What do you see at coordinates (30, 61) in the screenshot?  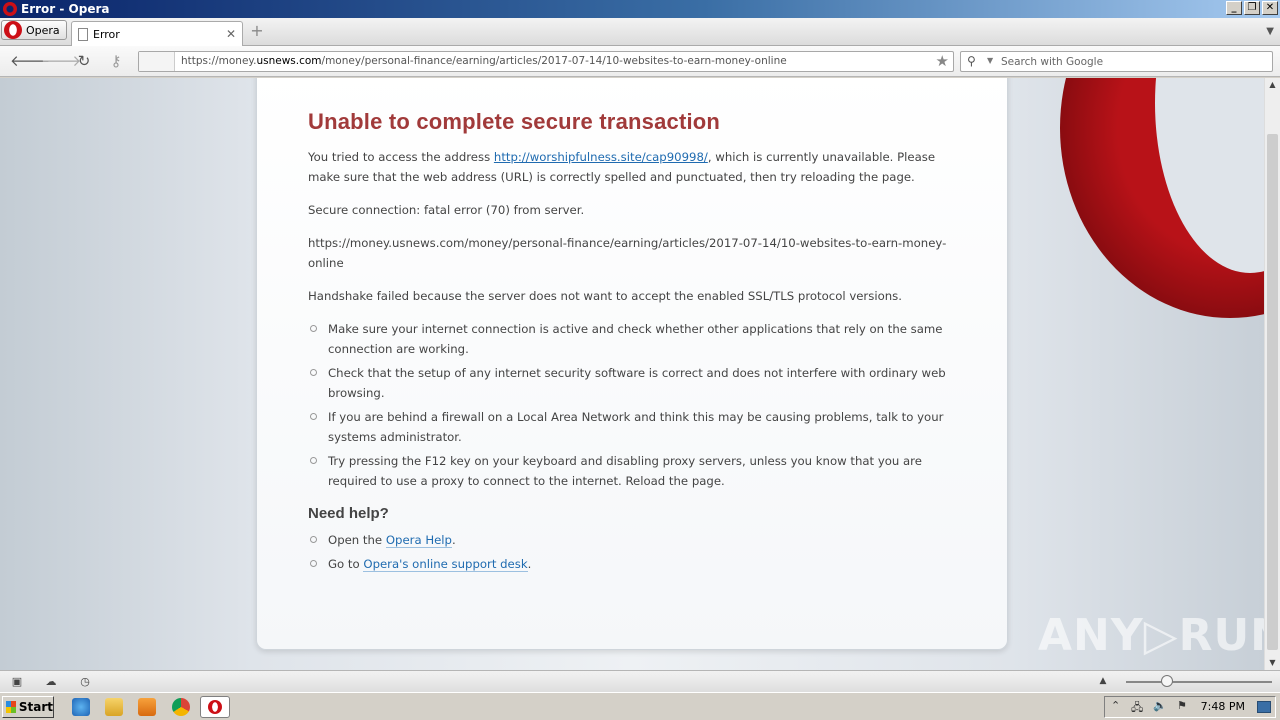 I see `back-icon: 🡐` at bounding box center [30, 61].